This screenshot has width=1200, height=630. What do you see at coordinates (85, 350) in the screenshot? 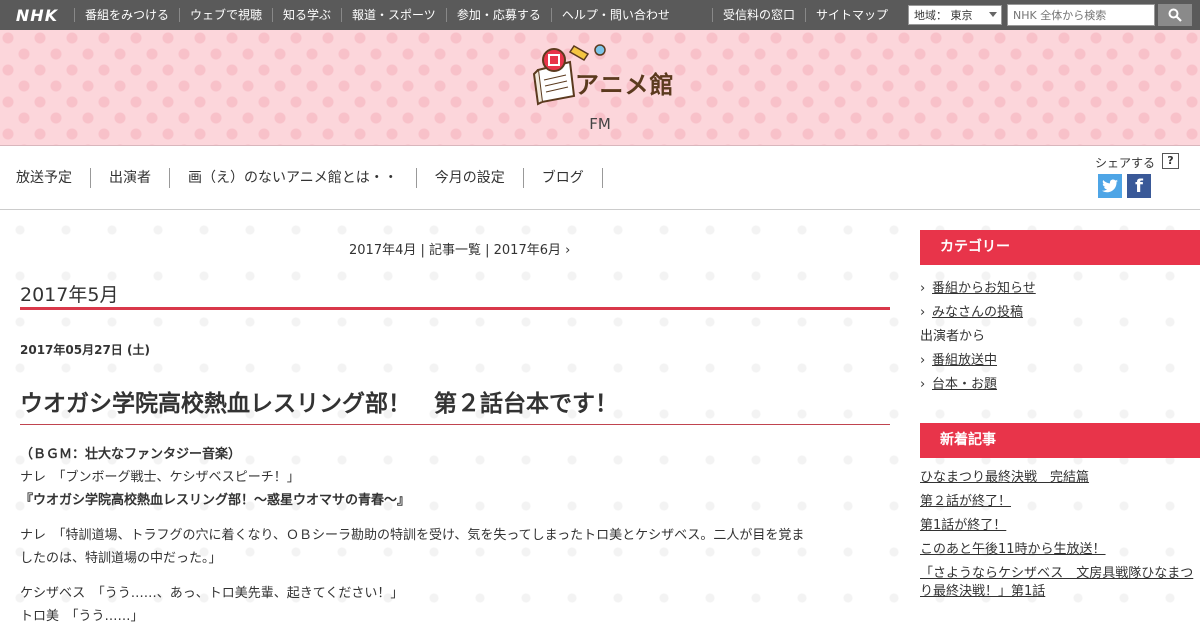
I see `post-date: 2017年05月27日 (土)` at bounding box center [85, 350].